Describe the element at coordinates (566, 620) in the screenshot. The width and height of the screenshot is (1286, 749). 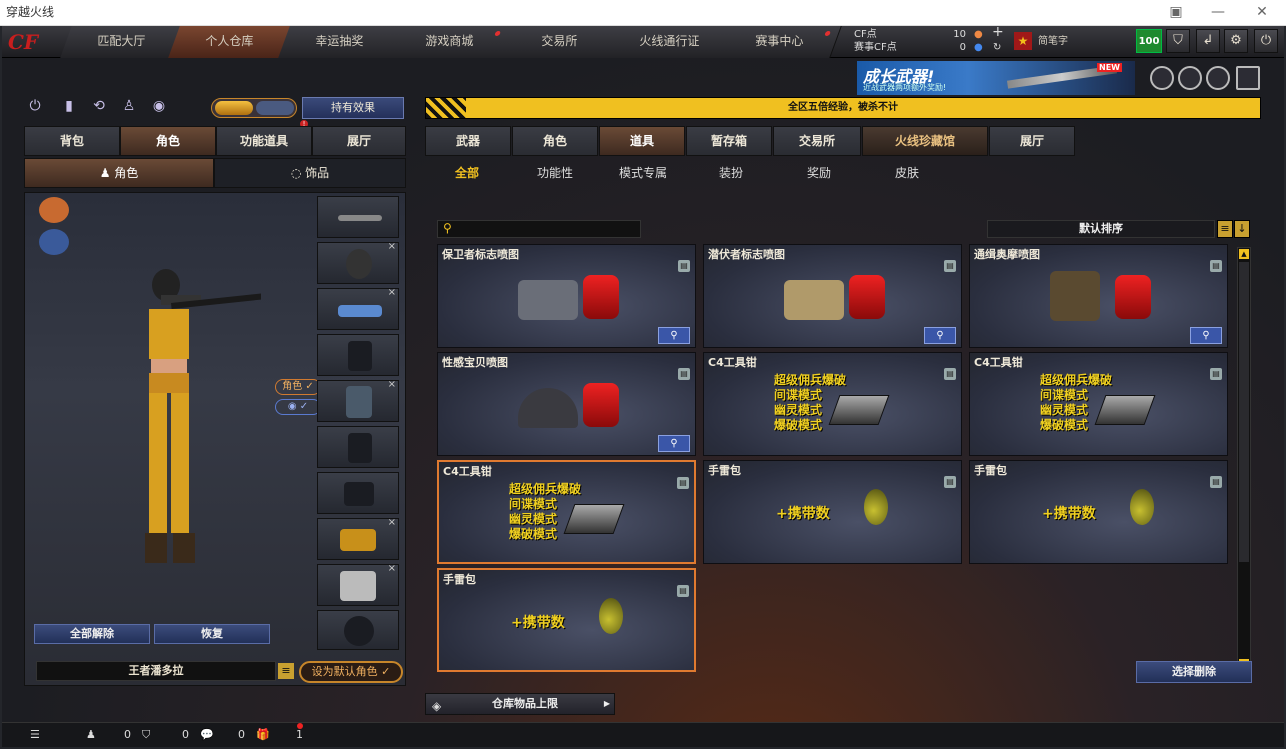
I see `item-card-selected: 手雷包 ▤ +携带数` at that location.